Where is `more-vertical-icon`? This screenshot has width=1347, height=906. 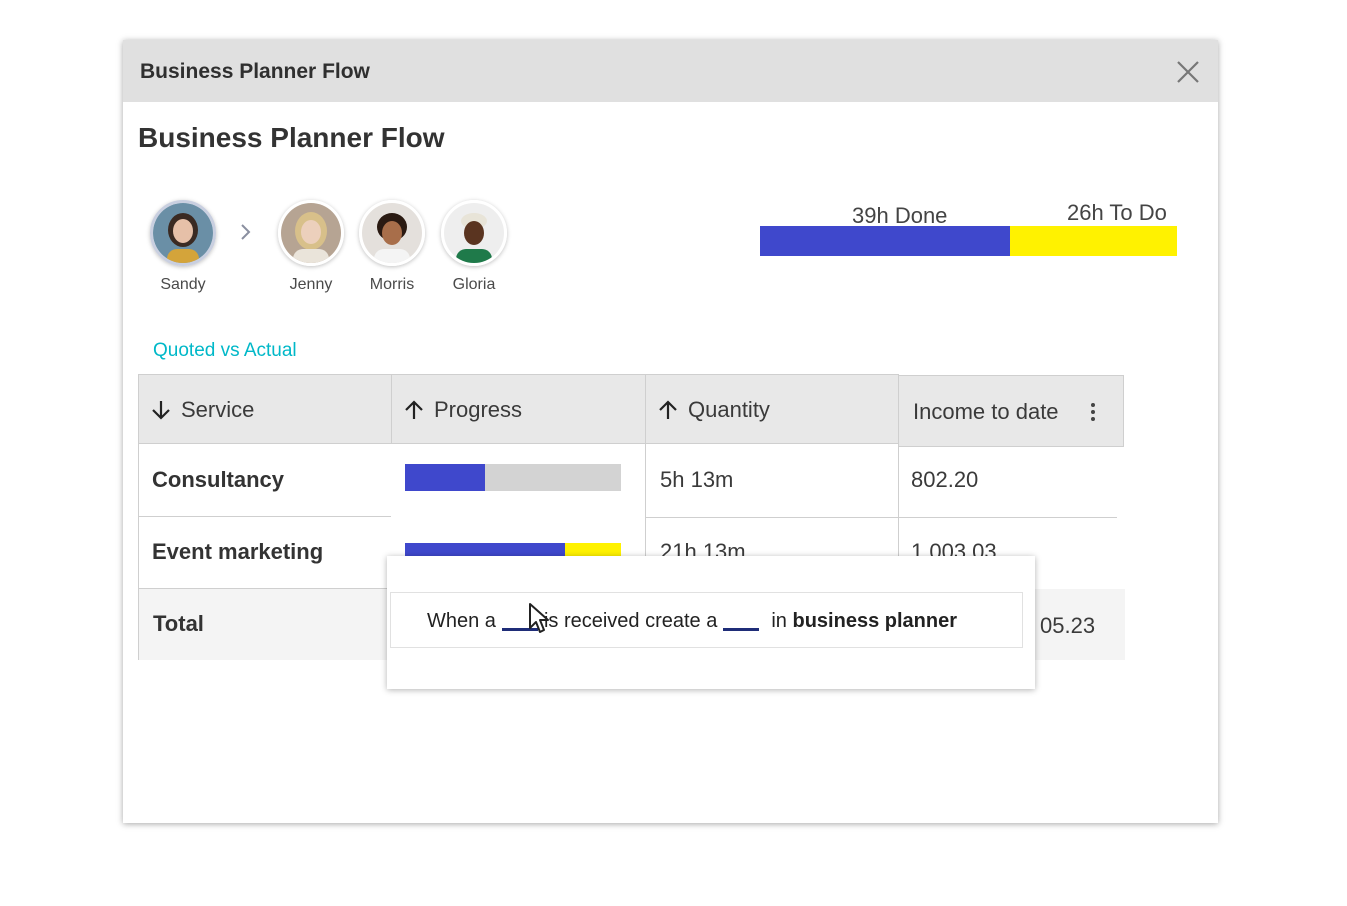
more-vertical-icon is located at coordinates (1093, 412).